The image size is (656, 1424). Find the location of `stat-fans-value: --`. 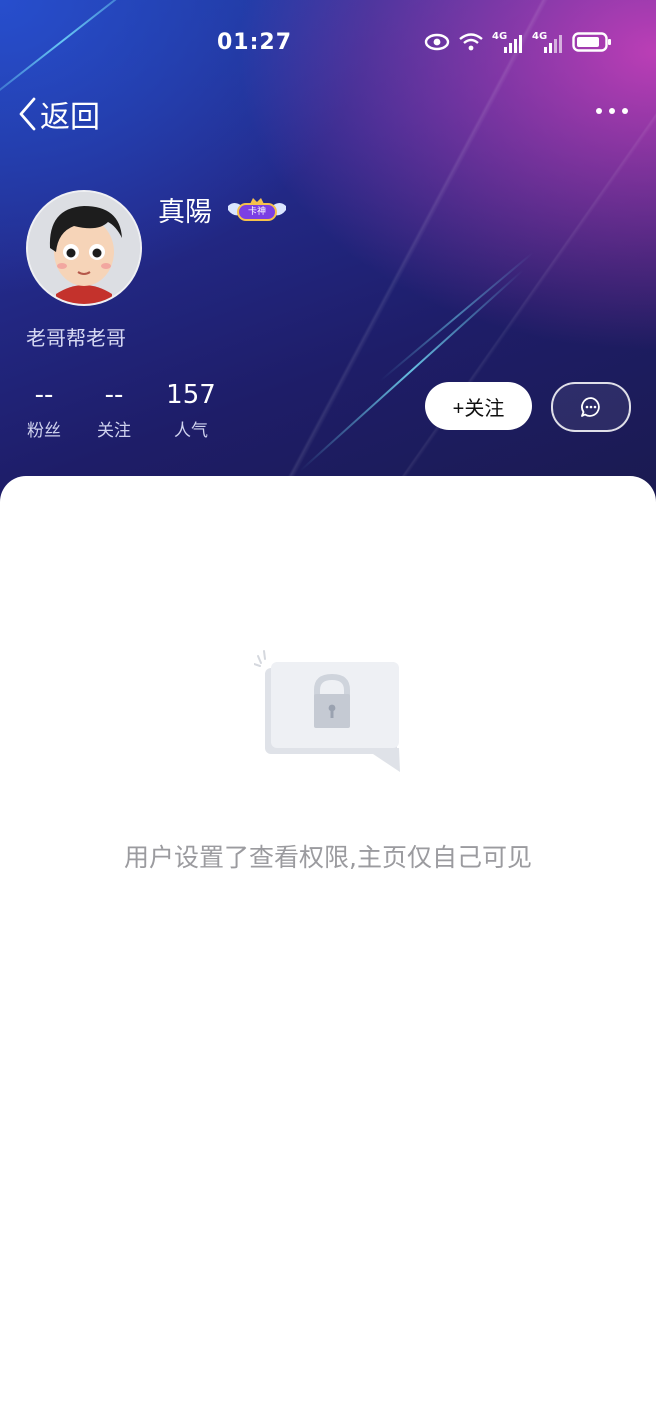

stat-fans-value: -- is located at coordinates (44, 395).